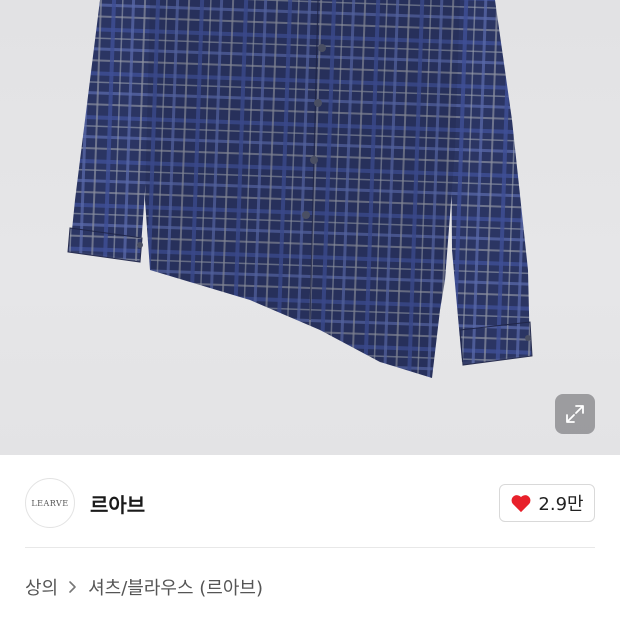 This screenshot has width=620, height=620. Describe the element at coordinates (561, 504) in the screenshot. I see `like-count: 2.9만` at that location.